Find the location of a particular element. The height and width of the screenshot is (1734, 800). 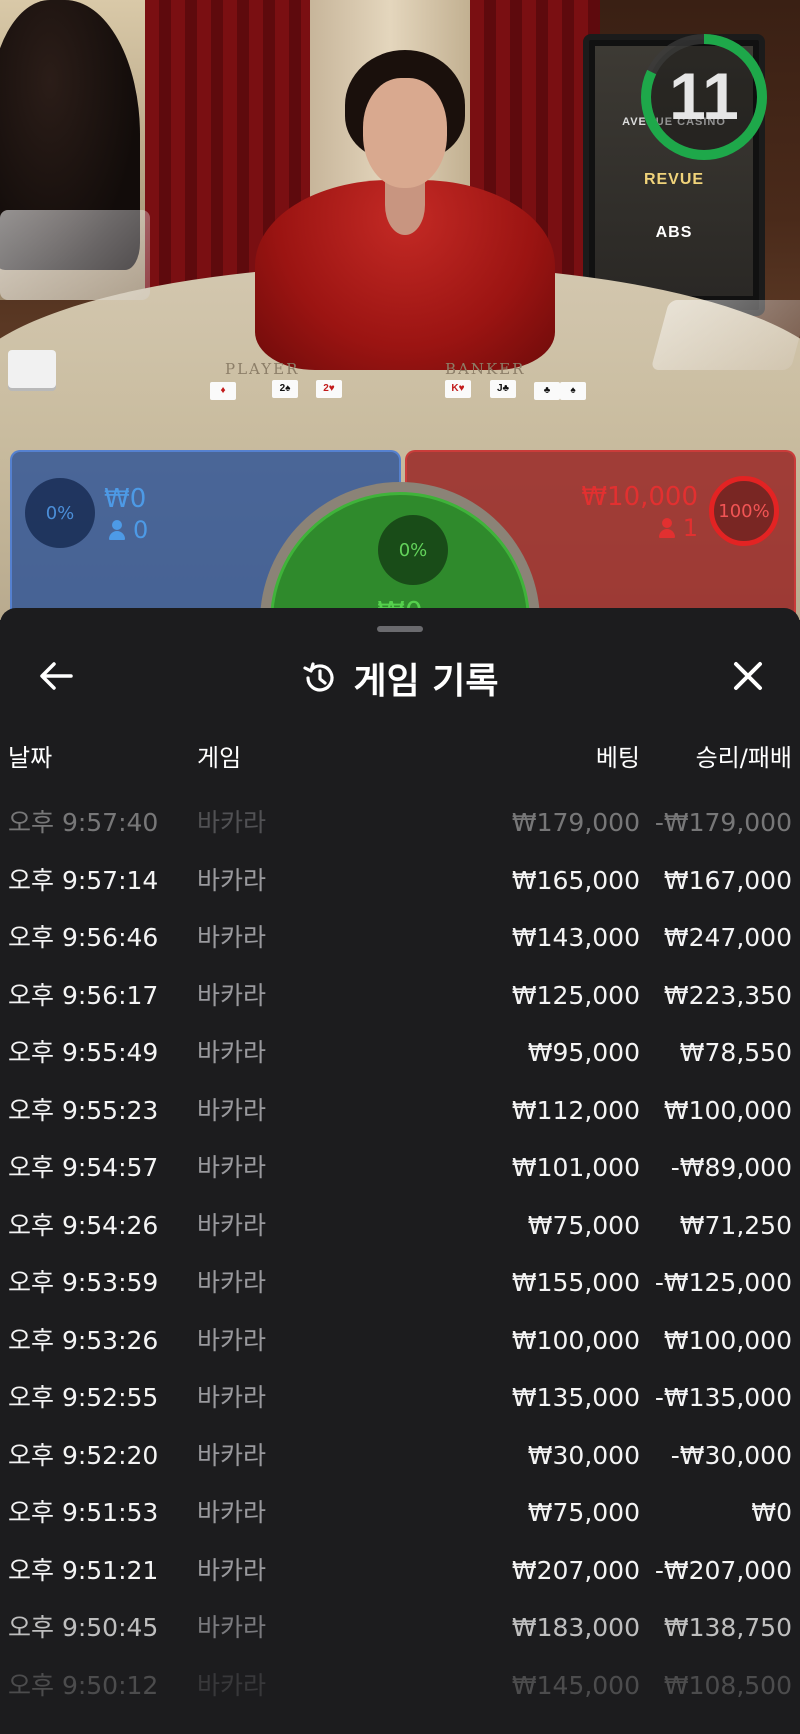

row-bet: ₩207,000 is located at coordinates (575, 1570).